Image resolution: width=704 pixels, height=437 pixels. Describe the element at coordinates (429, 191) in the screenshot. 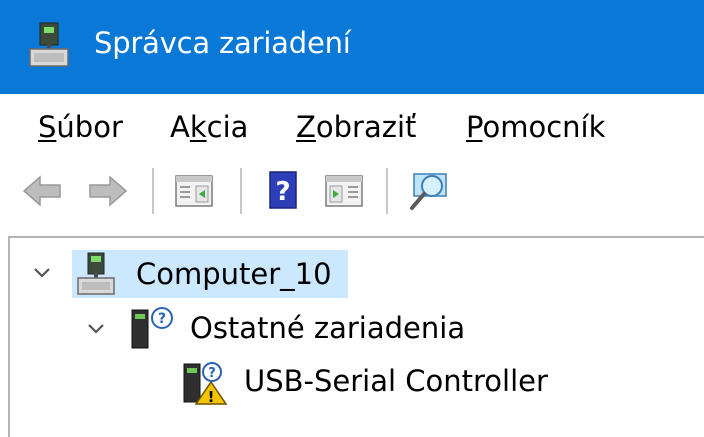

I see `scan-hardware-icon` at that location.